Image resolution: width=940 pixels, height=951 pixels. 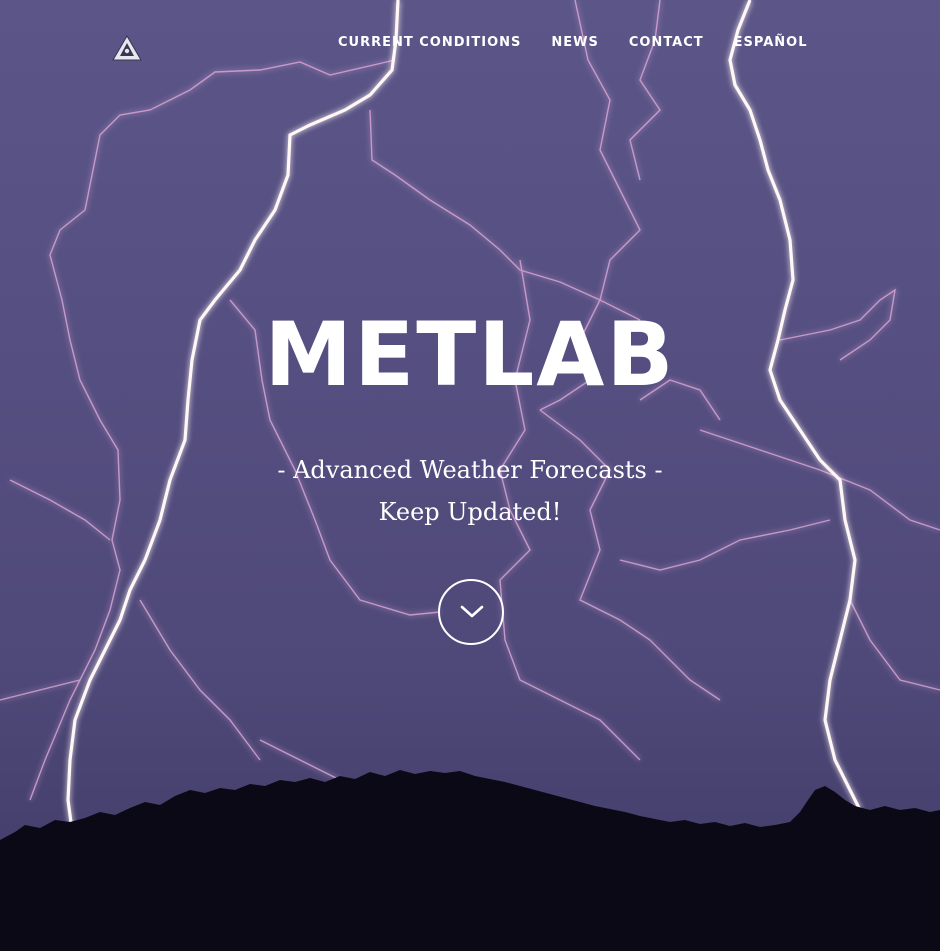 I want to click on nav-news: NEWS, so click(x=574, y=42).